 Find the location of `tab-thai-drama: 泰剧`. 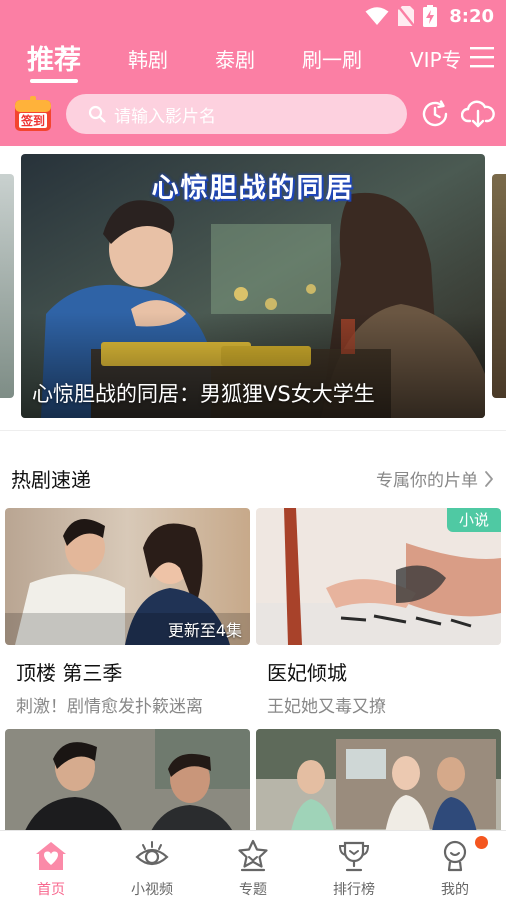

tab-thai-drama: 泰剧 is located at coordinates (235, 58).